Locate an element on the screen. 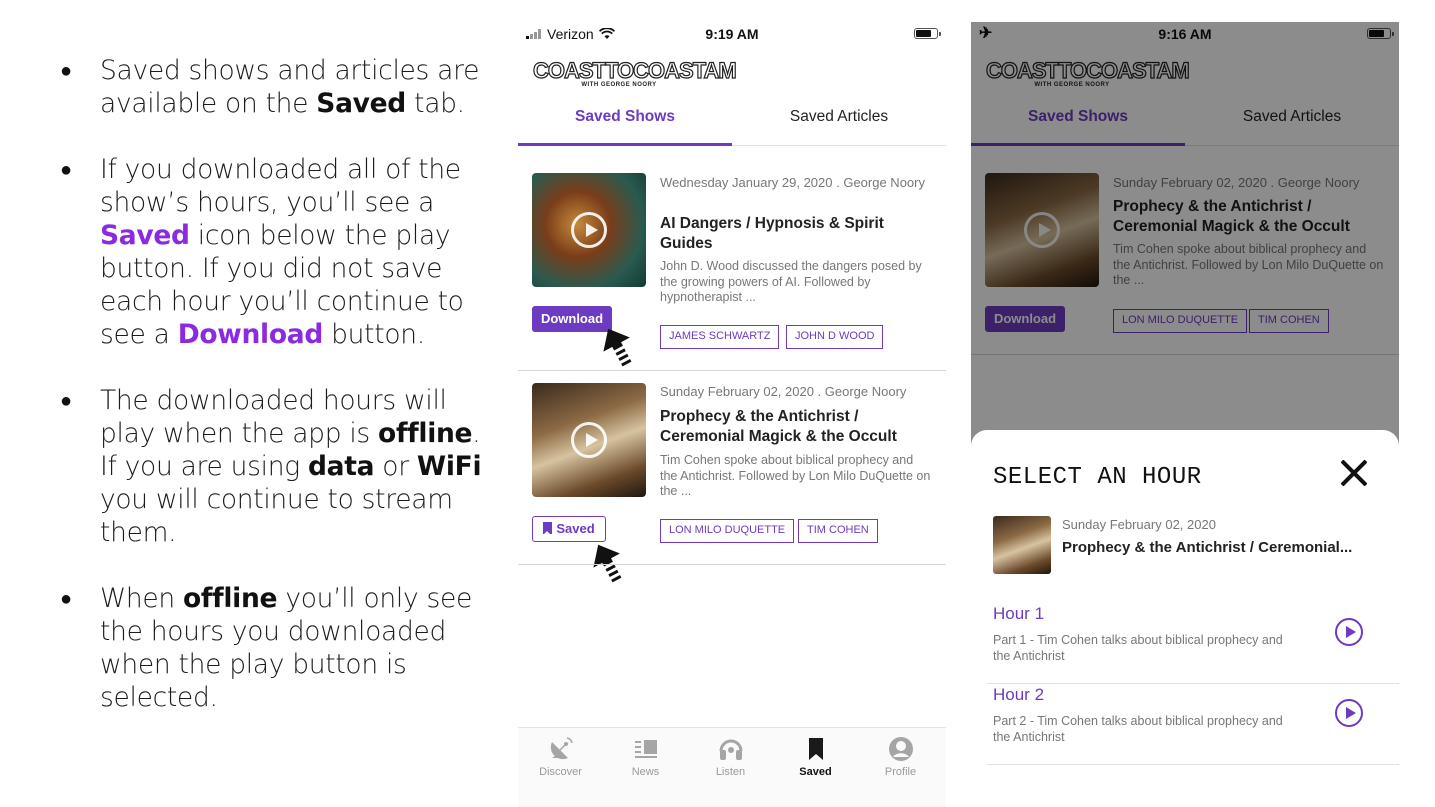 The width and height of the screenshot is (1435, 807). nav-discover: Discover is located at coordinates (560, 757).